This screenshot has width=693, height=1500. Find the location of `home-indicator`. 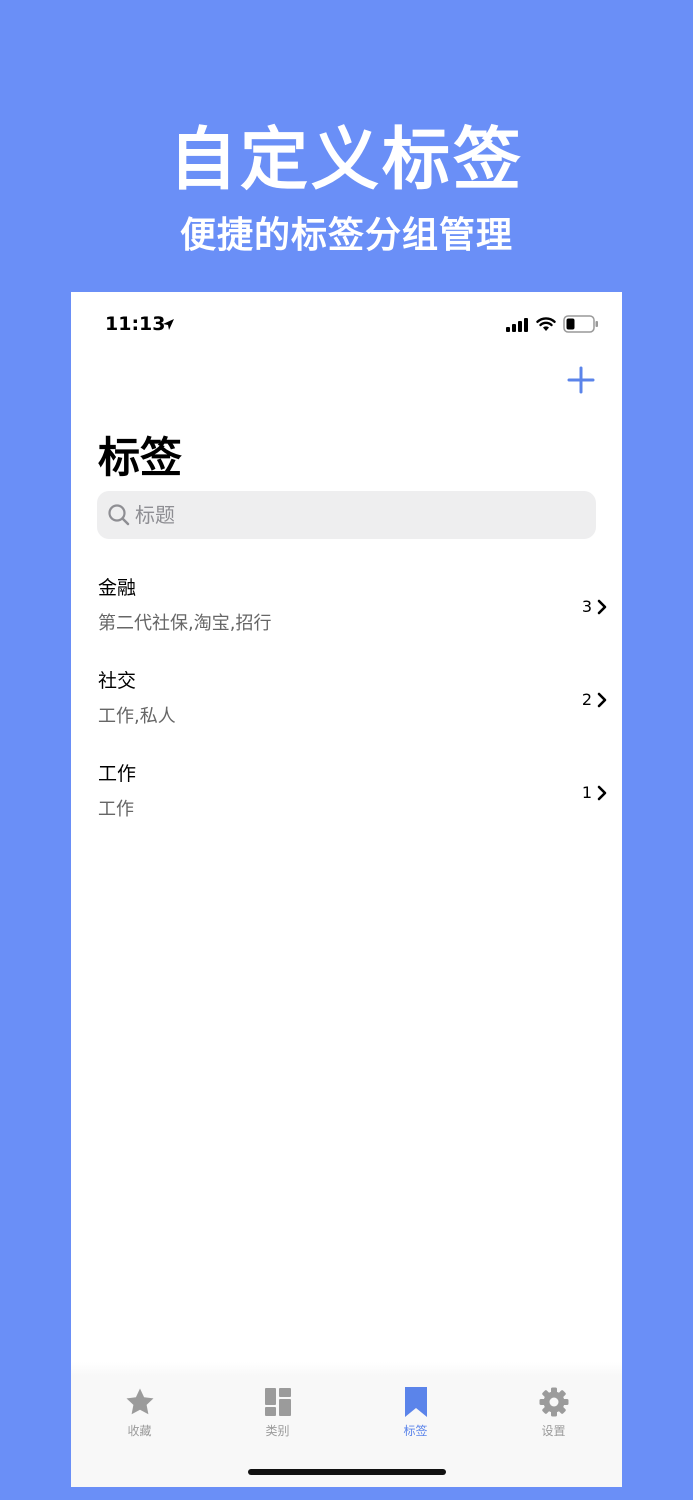

home-indicator is located at coordinates (347, 1472).